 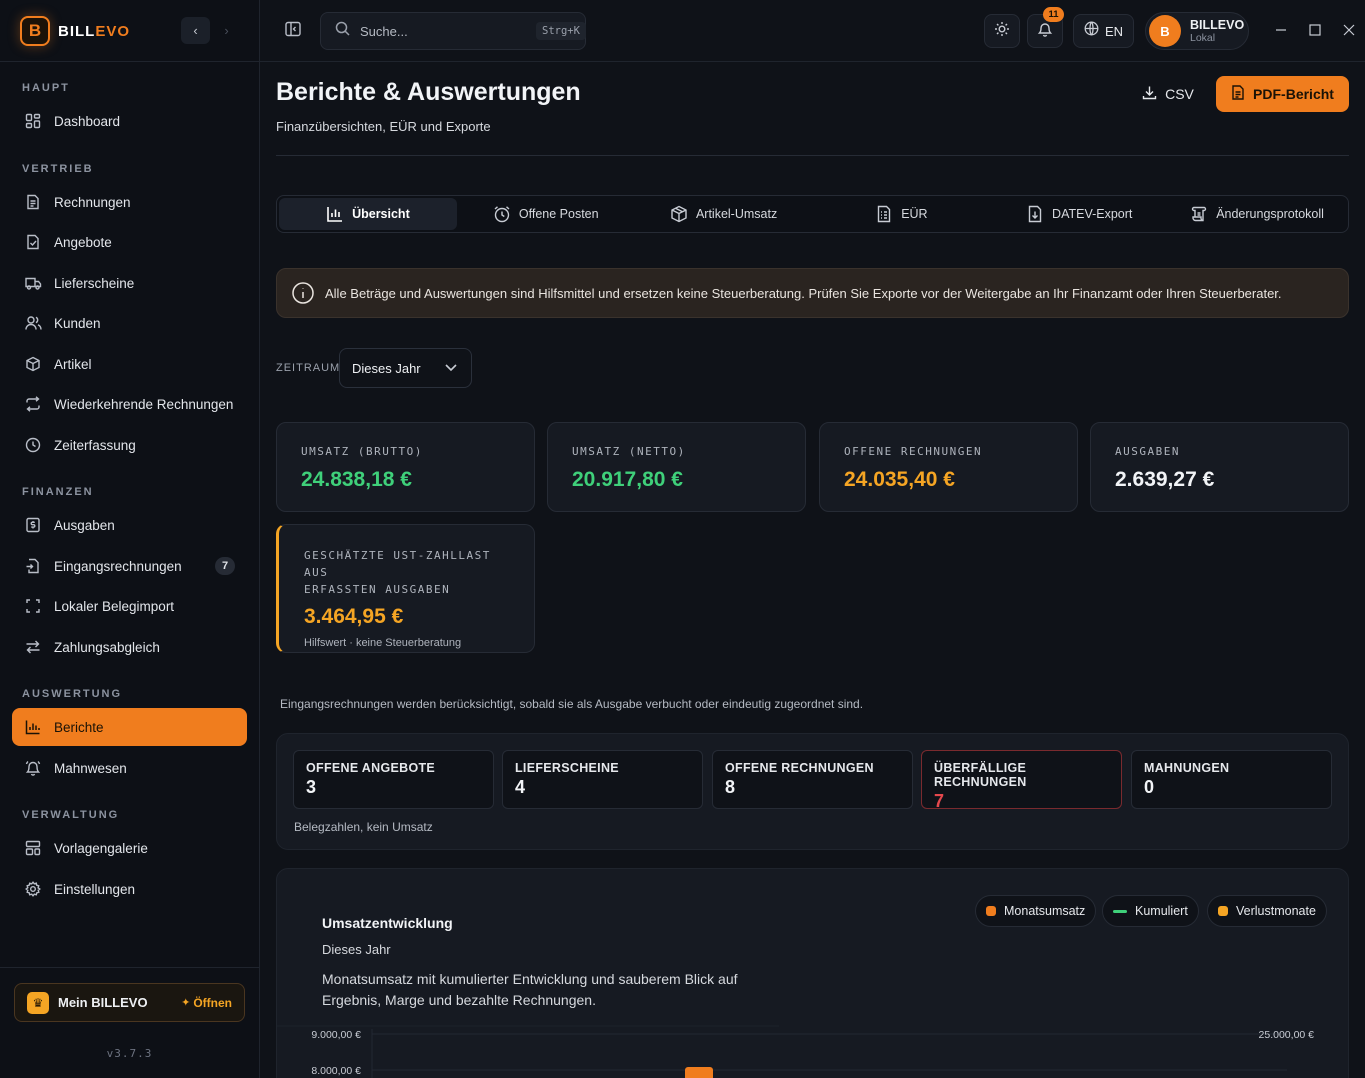 I want to click on sidebar-item-artikel: Artikel, so click(x=129, y=364).